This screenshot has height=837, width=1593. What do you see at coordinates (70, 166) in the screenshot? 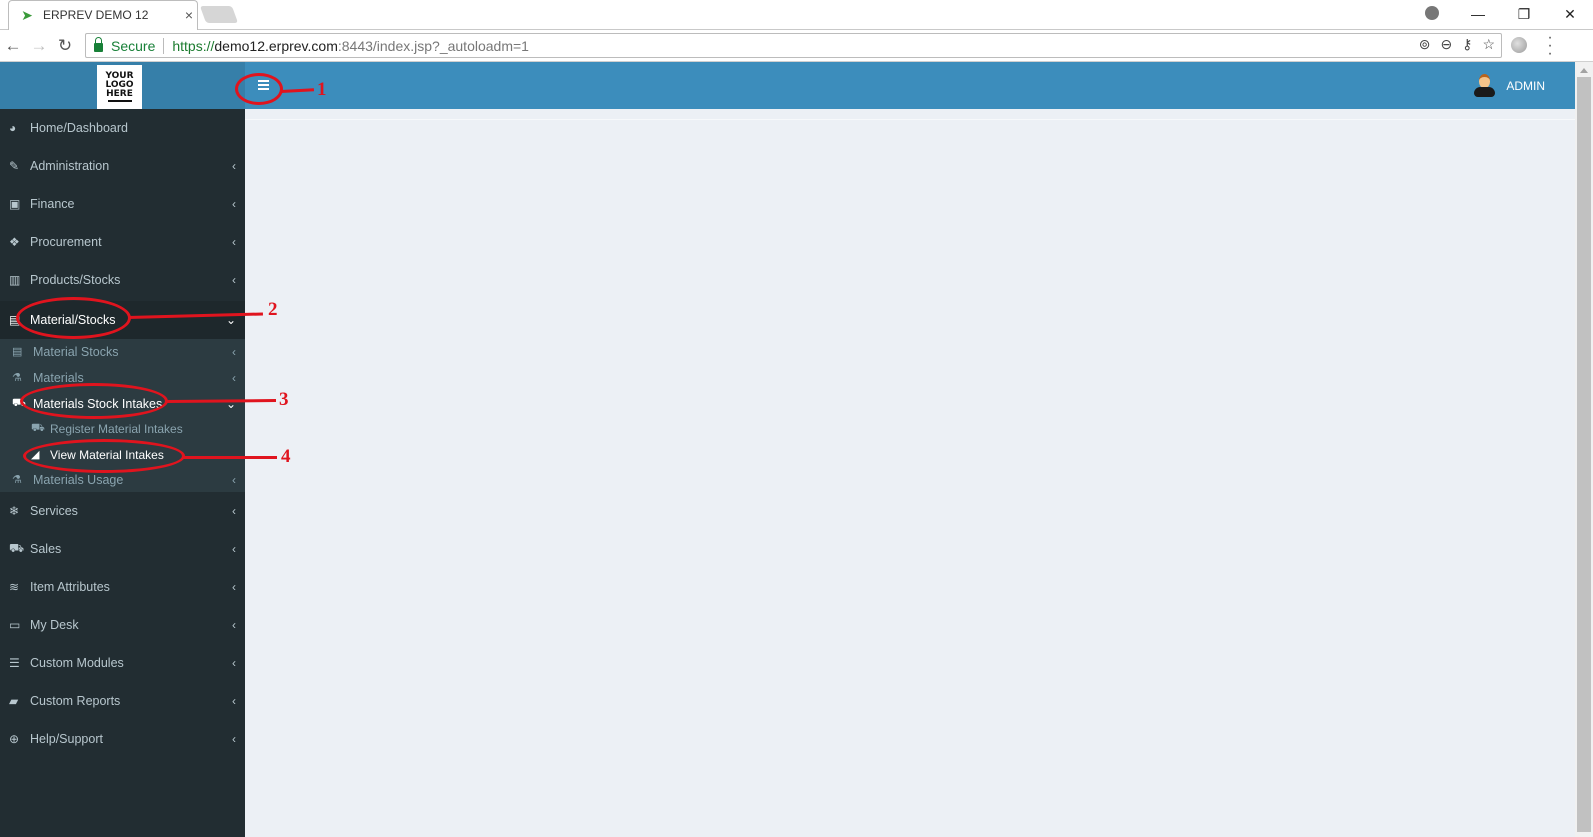
I see `sidebar-item-label: Administration` at bounding box center [70, 166].